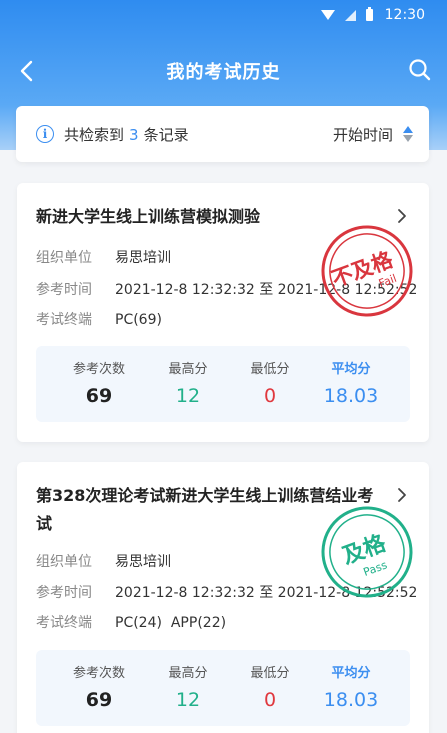 Image resolution: width=447 pixels, height=733 pixels. Describe the element at coordinates (171, 623) in the screenshot. I see `device-value: PC(24) APP(22)` at that location.